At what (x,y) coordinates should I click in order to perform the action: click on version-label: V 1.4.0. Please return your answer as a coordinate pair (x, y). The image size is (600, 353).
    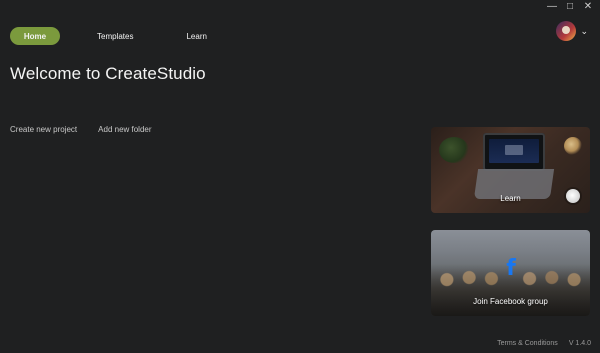
    Looking at the image, I should click on (579, 343).